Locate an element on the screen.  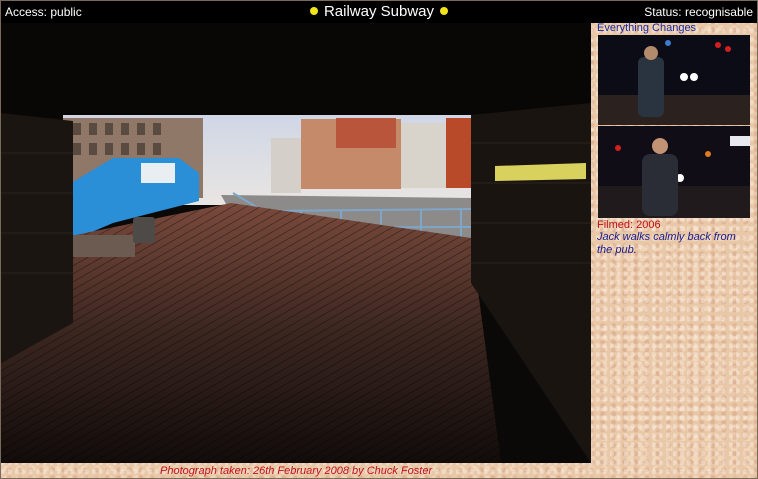
title-text: Railway Subway is located at coordinates (379, 11).